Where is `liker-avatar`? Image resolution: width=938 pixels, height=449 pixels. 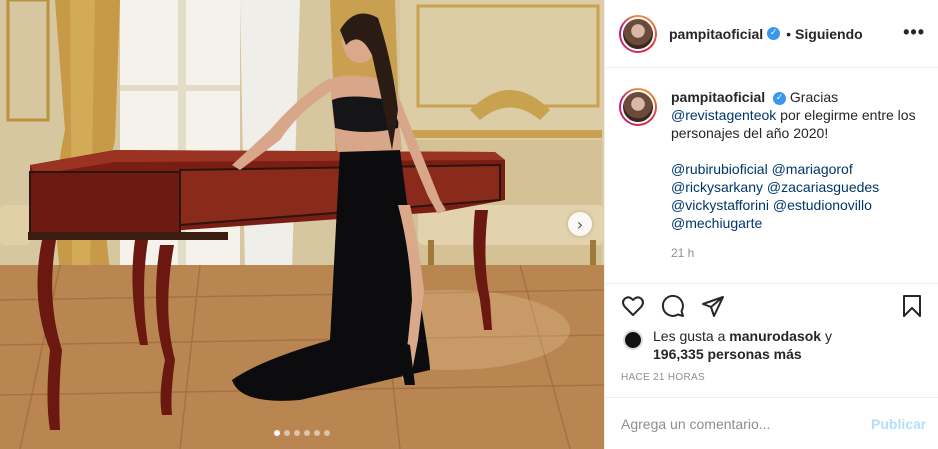
liker-avatar is located at coordinates (633, 340).